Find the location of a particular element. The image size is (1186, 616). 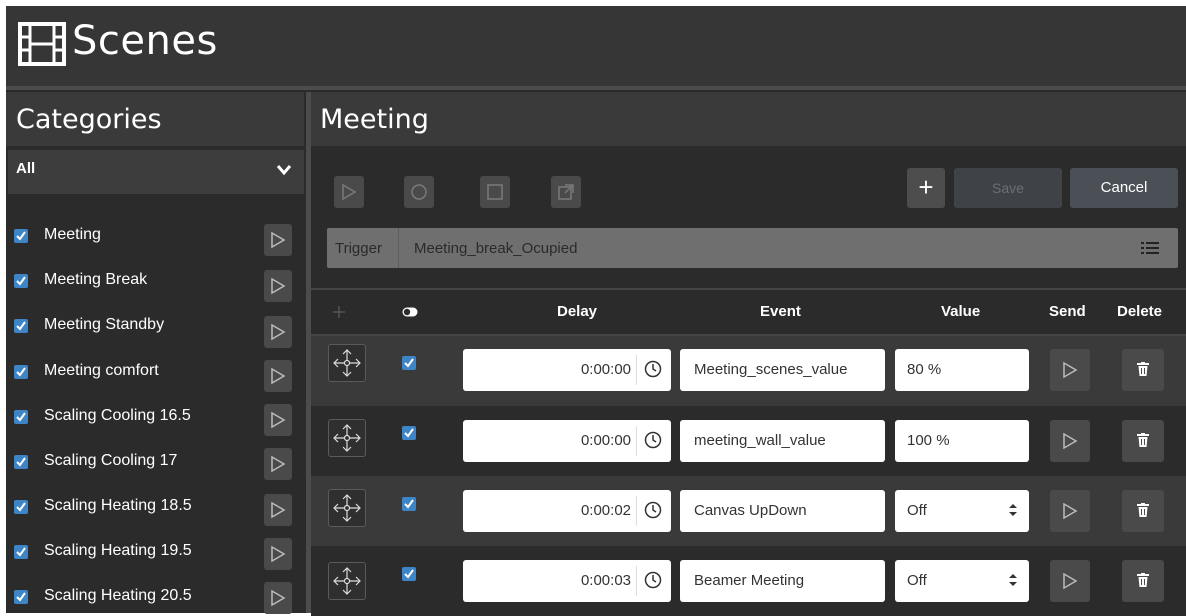

category-item: Meeting Break is located at coordinates (159, 282).